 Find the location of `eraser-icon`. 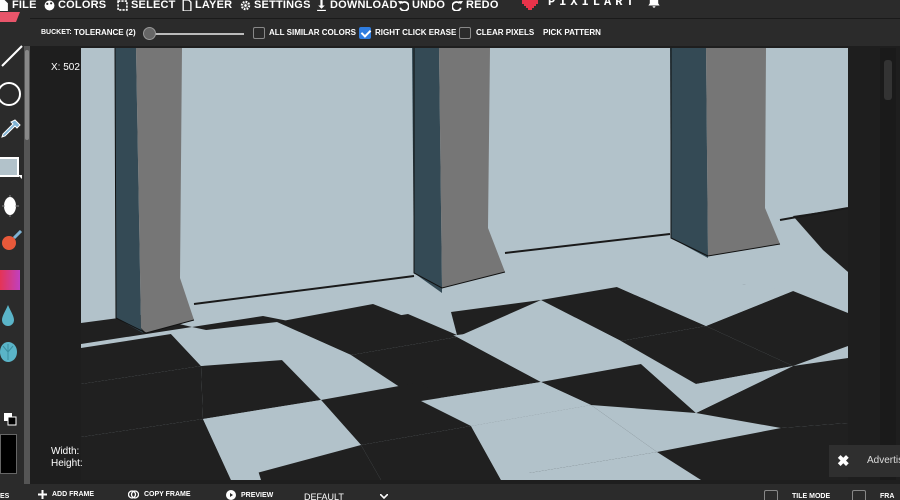

eraser-icon is located at coordinates (12, 24).